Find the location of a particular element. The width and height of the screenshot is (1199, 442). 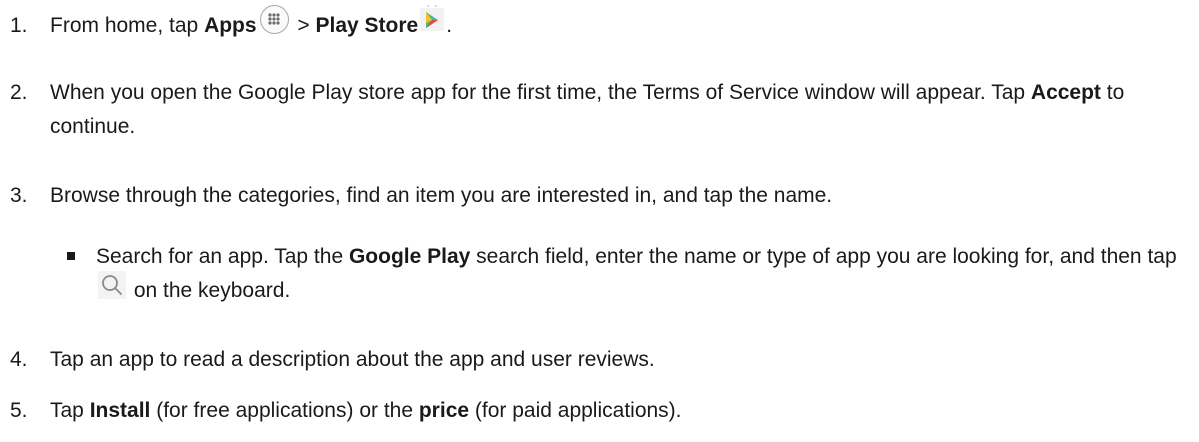

play-store-icon is located at coordinates (432, 17).